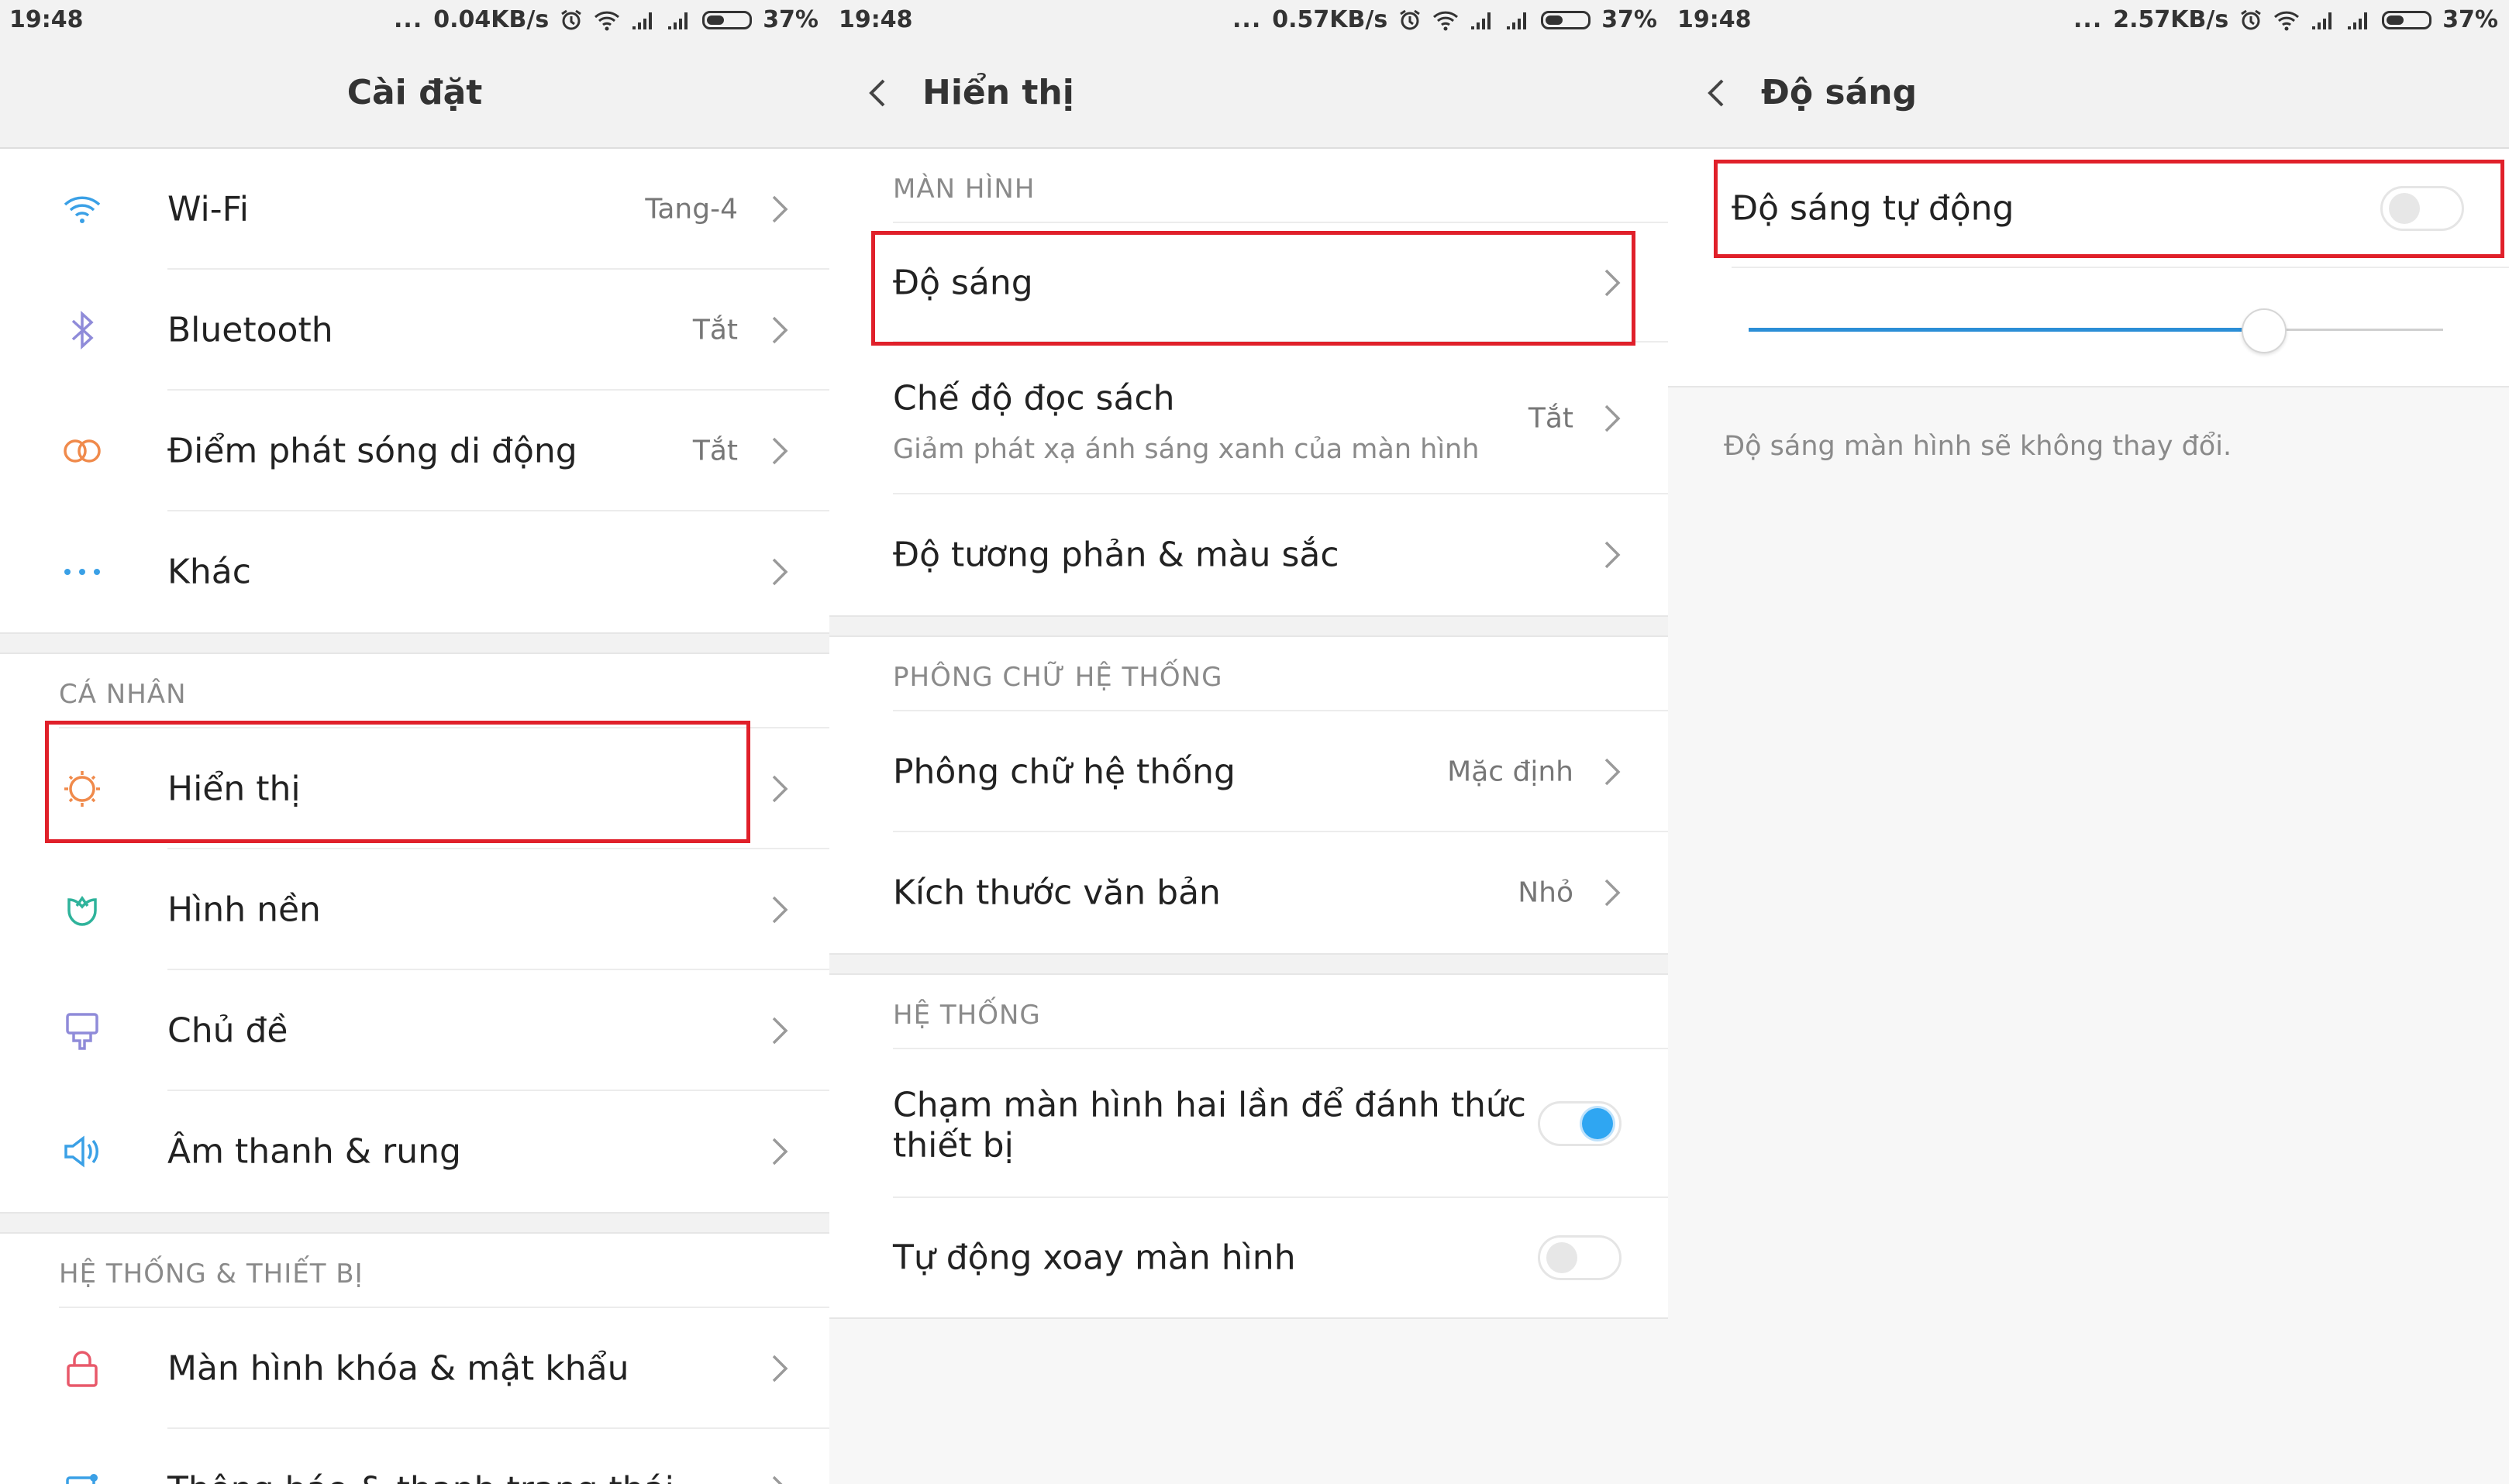  What do you see at coordinates (414, 451) in the screenshot?
I see `settings-item-hotspot: Điểm phát sóng di động Tắt` at bounding box center [414, 451].